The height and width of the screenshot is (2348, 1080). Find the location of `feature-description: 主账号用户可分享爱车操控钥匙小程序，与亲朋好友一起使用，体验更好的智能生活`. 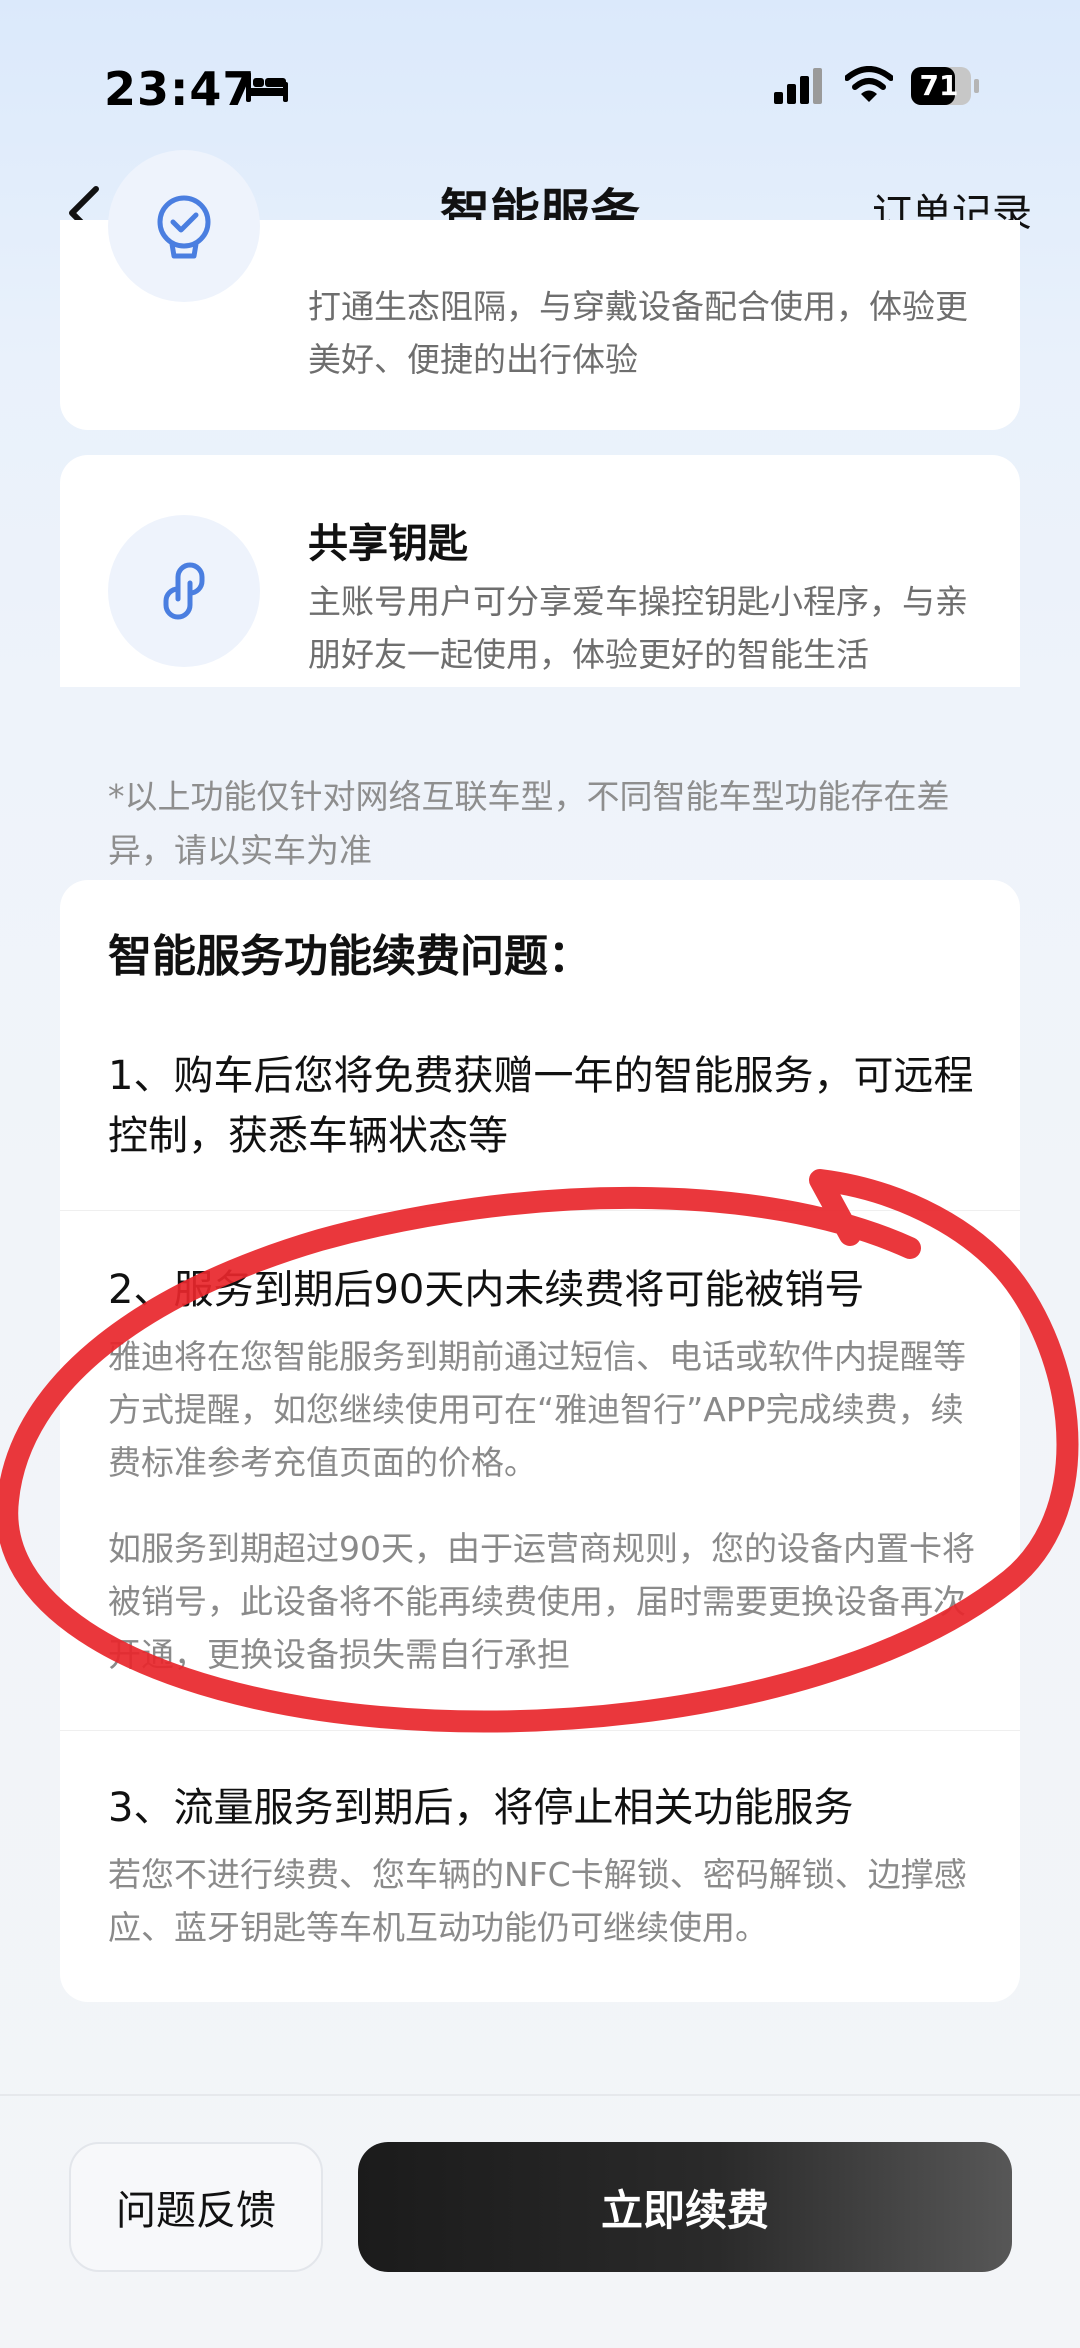

feature-description: 主账号用户可分享爱车操控钥匙小程序，与亲朋好友一起使用，体验更好的智能生活 is located at coordinates (638, 628).